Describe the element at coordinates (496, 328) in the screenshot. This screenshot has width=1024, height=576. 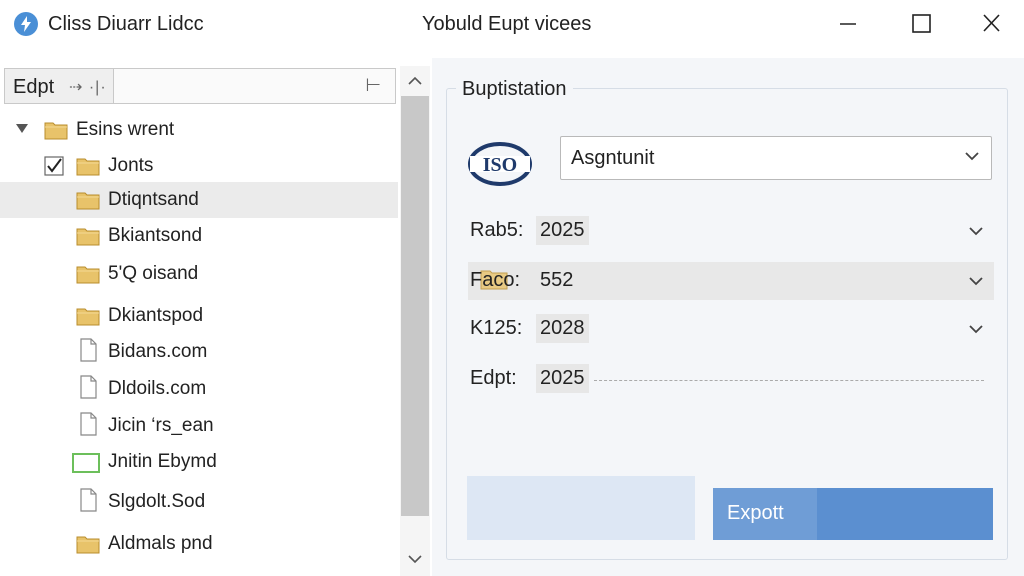
I see `field-key: K125:` at that location.